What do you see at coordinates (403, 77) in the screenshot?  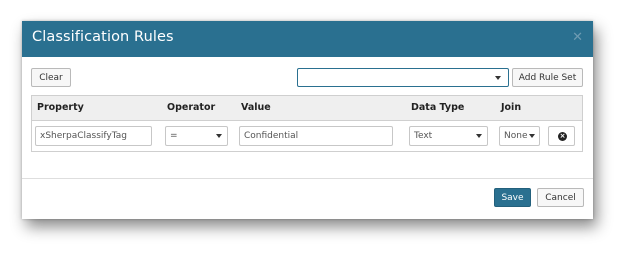 I see `rule-set-select` at bounding box center [403, 77].